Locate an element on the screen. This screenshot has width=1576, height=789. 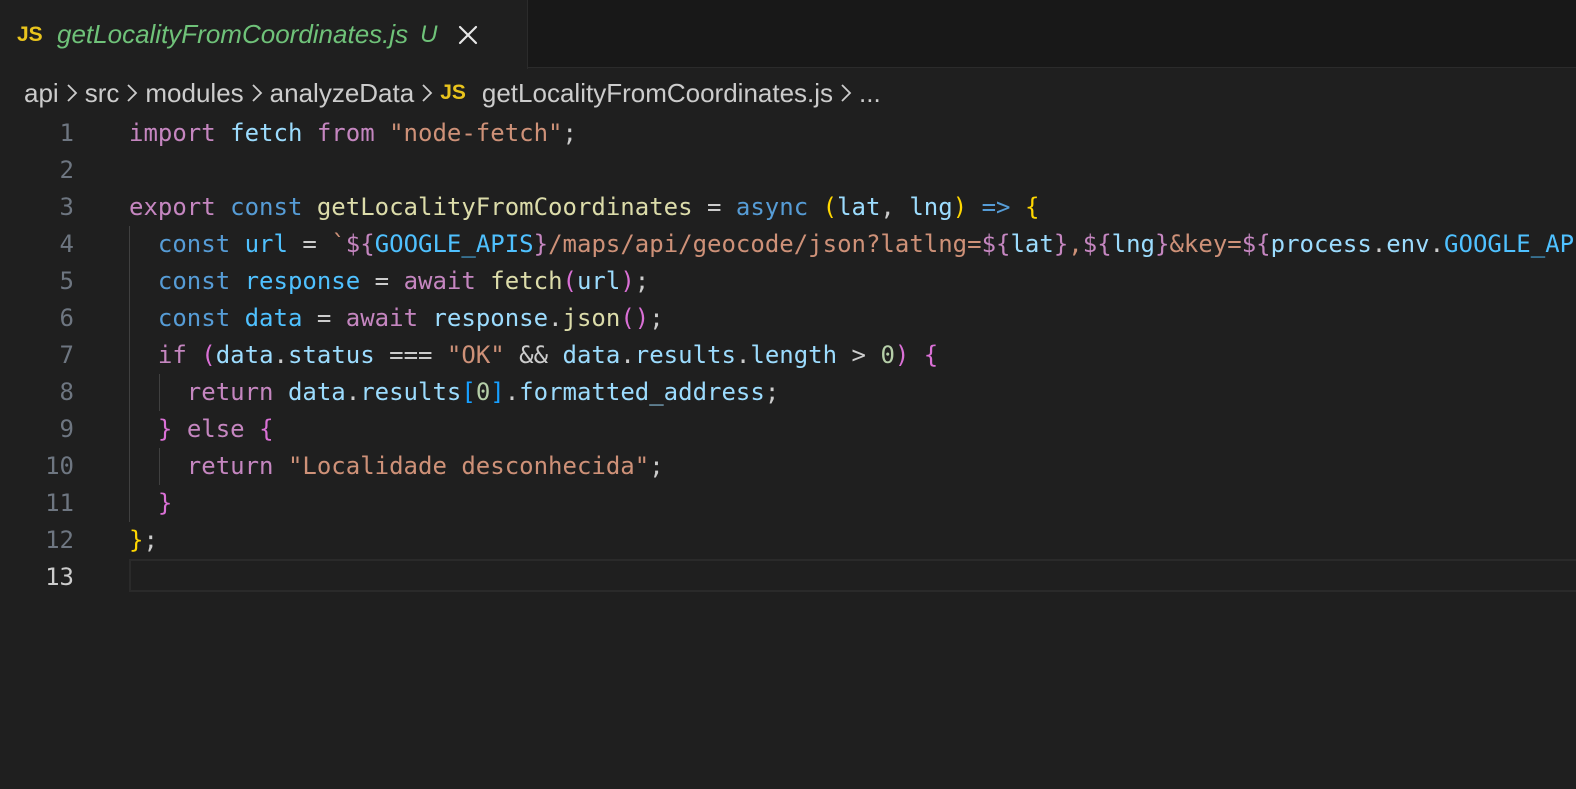
code-token: "node-fetch" is located at coordinates (476, 133).